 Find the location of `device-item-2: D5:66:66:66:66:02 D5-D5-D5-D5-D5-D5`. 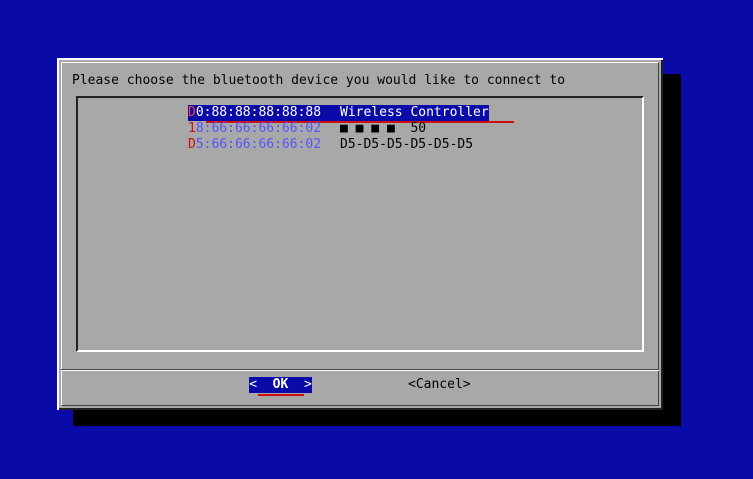

device-item-2: D5:66:66:66:66:02 D5-D5-D5-D5-D5-D5 is located at coordinates (330, 145).